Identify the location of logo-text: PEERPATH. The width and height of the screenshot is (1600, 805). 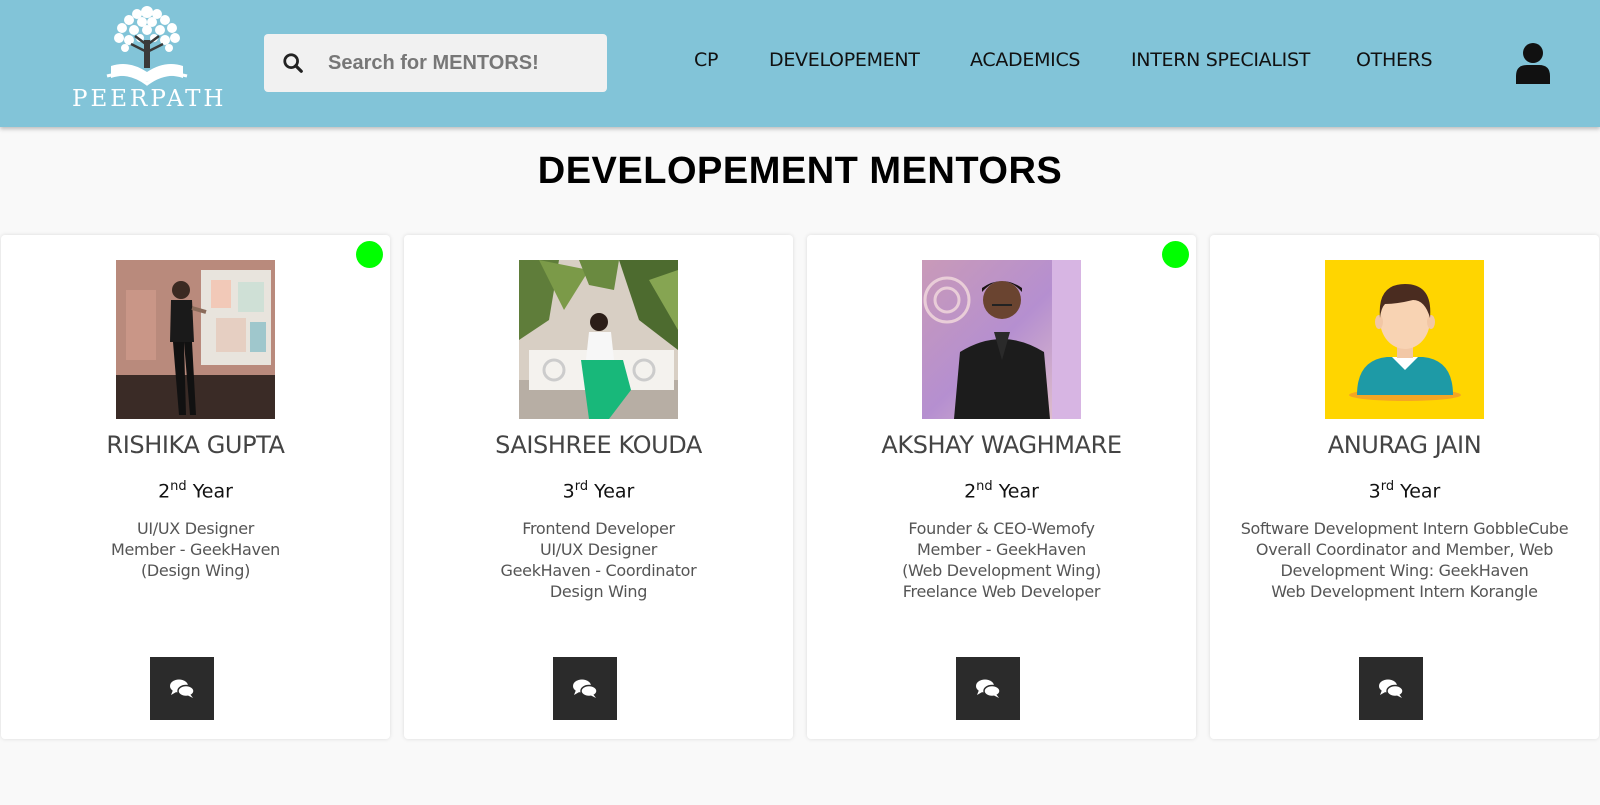
(149, 99).